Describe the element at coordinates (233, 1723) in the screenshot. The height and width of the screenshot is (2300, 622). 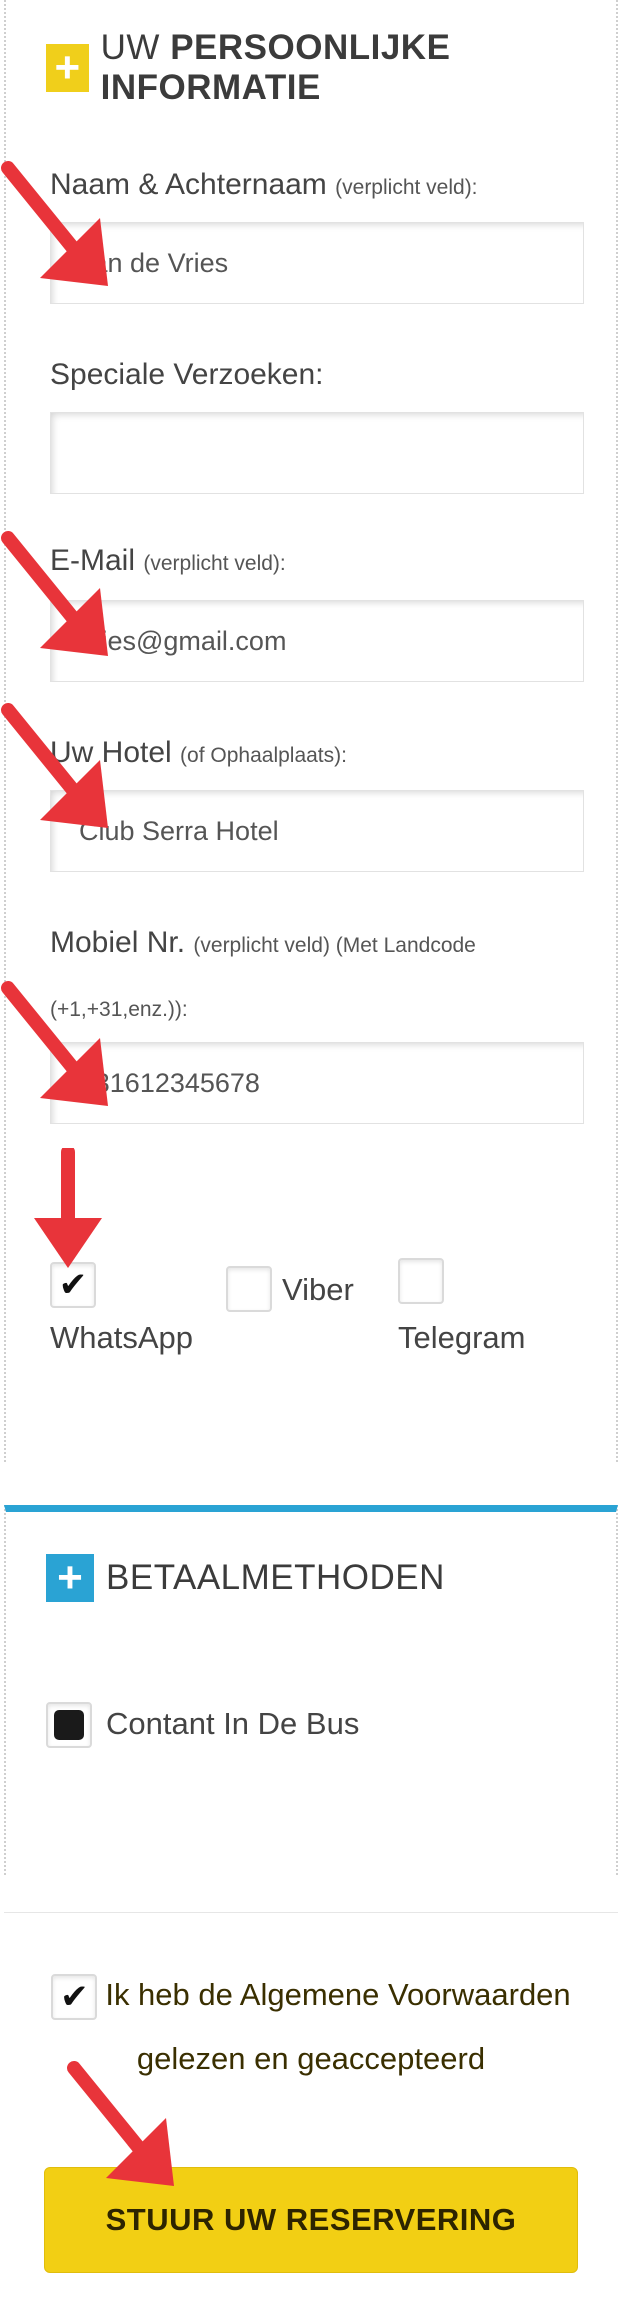
I see `cash-on-bus-label: Contant In De Bus` at that location.